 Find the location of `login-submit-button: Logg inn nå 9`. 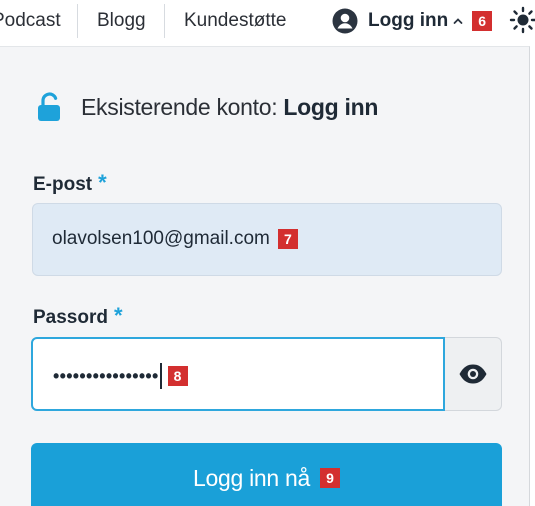

login-submit-button: Logg inn nå 9 is located at coordinates (266, 474).